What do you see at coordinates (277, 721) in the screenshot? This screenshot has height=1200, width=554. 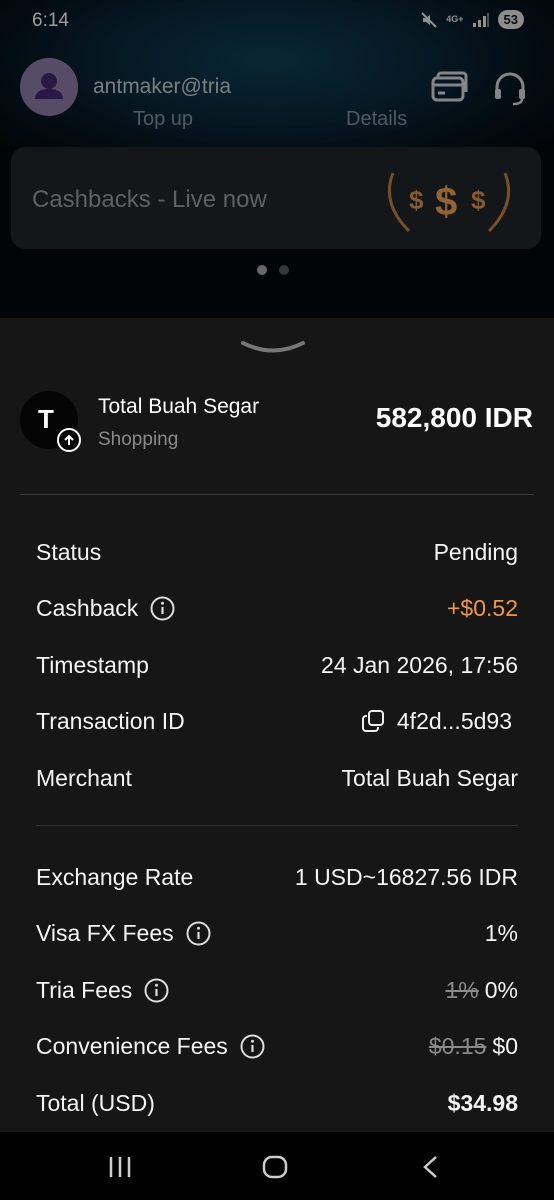 I see `transaction-id-row: Transaction ID 4f2d...5d93` at bounding box center [277, 721].